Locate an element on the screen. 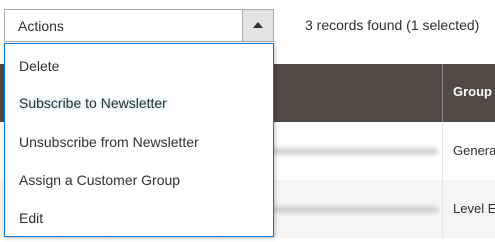 Image resolution: width=495 pixels, height=242 pixels. group-cell: Genera is located at coordinates (474, 150).